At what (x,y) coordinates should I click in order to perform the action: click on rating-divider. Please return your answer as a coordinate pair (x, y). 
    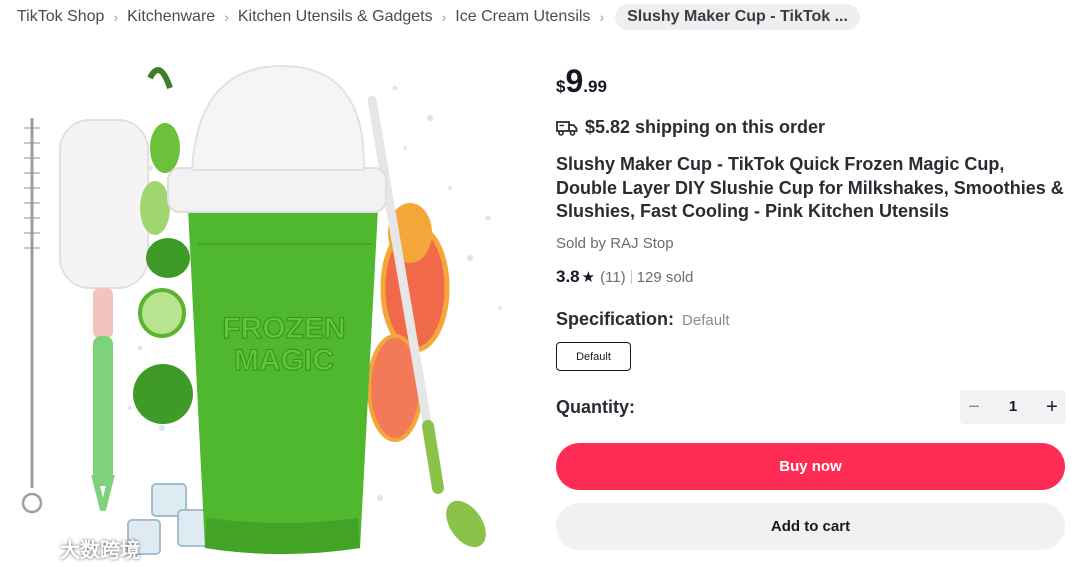
    Looking at the image, I should click on (631, 277).